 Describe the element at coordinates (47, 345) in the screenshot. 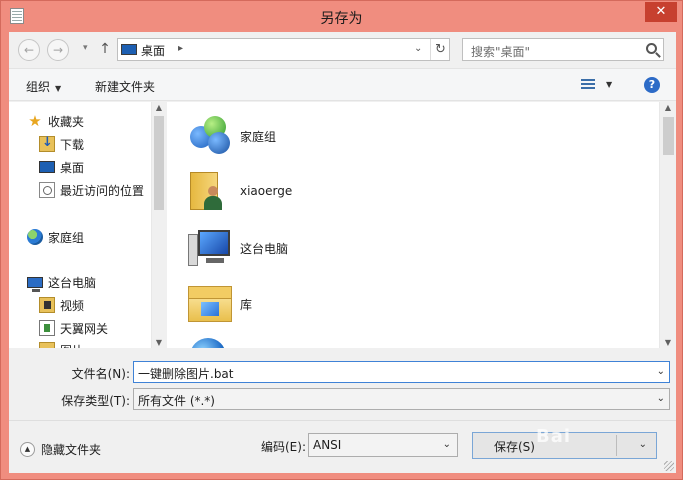

I see `pictures-folder-icon` at that location.